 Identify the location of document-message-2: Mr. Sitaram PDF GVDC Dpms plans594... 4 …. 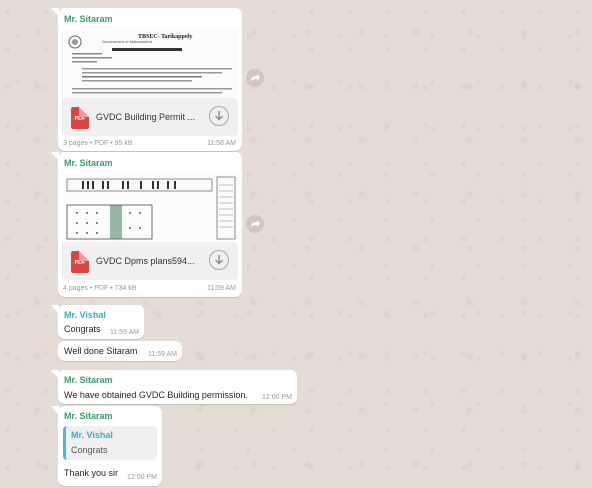
(146, 224).